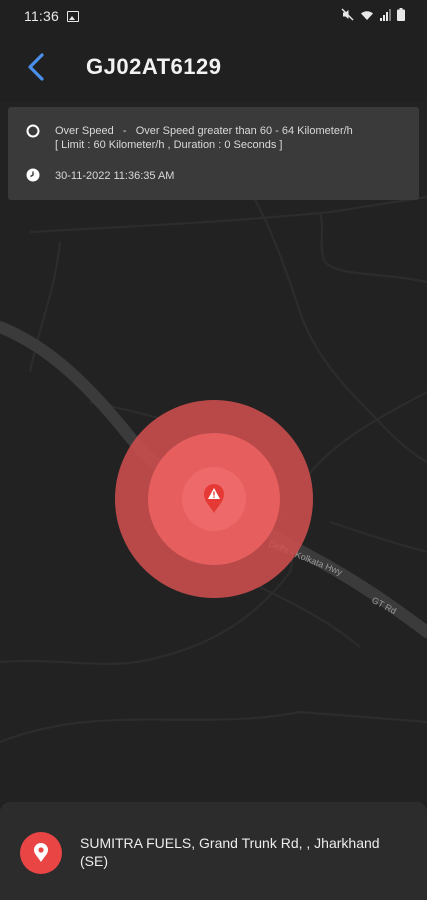  I want to click on status-time: 11:36, so click(41, 16).